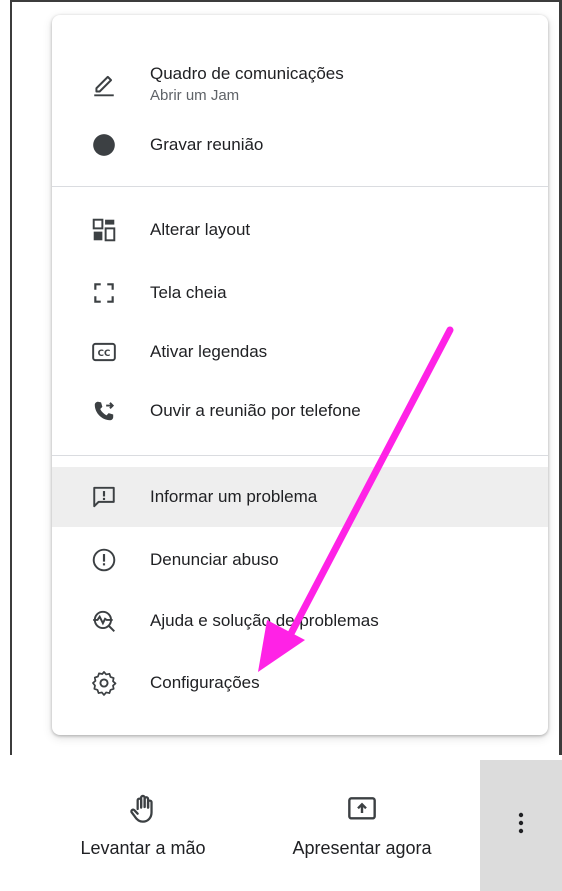 The image size is (562, 891). Describe the element at coordinates (104, 411) in the screenshot. I see `phone-forward-icon` at that location.